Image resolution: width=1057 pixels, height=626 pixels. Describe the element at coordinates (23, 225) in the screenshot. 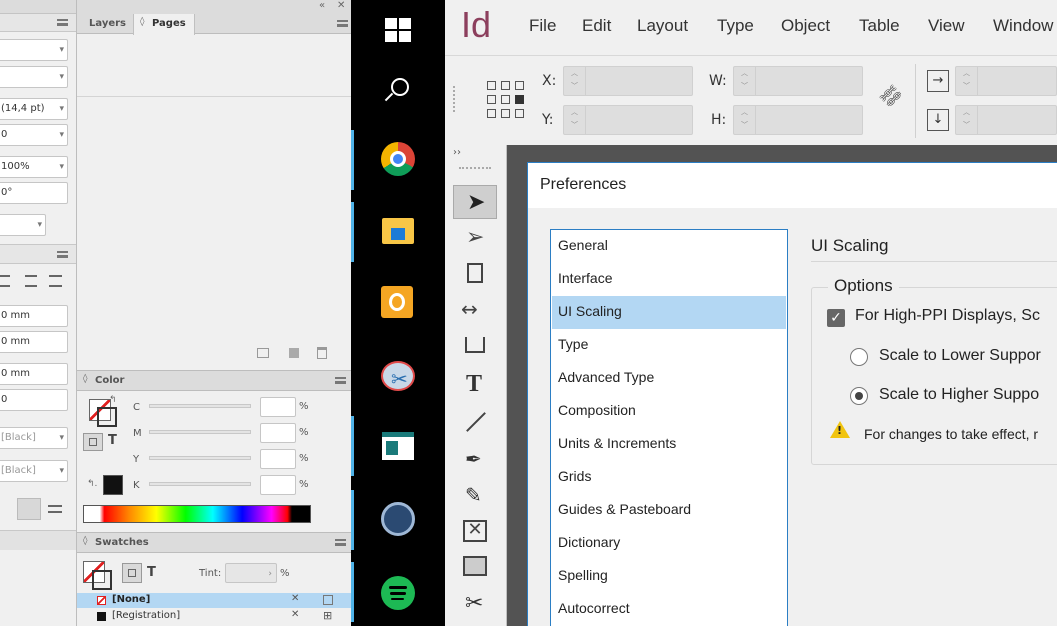

I see `language-dropdown` at that location.